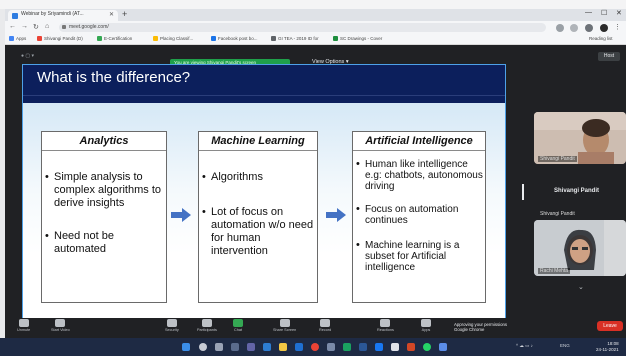  What do you see at coordinates (171, 323) in the screenshot?
I see `shield-icon` at bounding box center [171, 323].